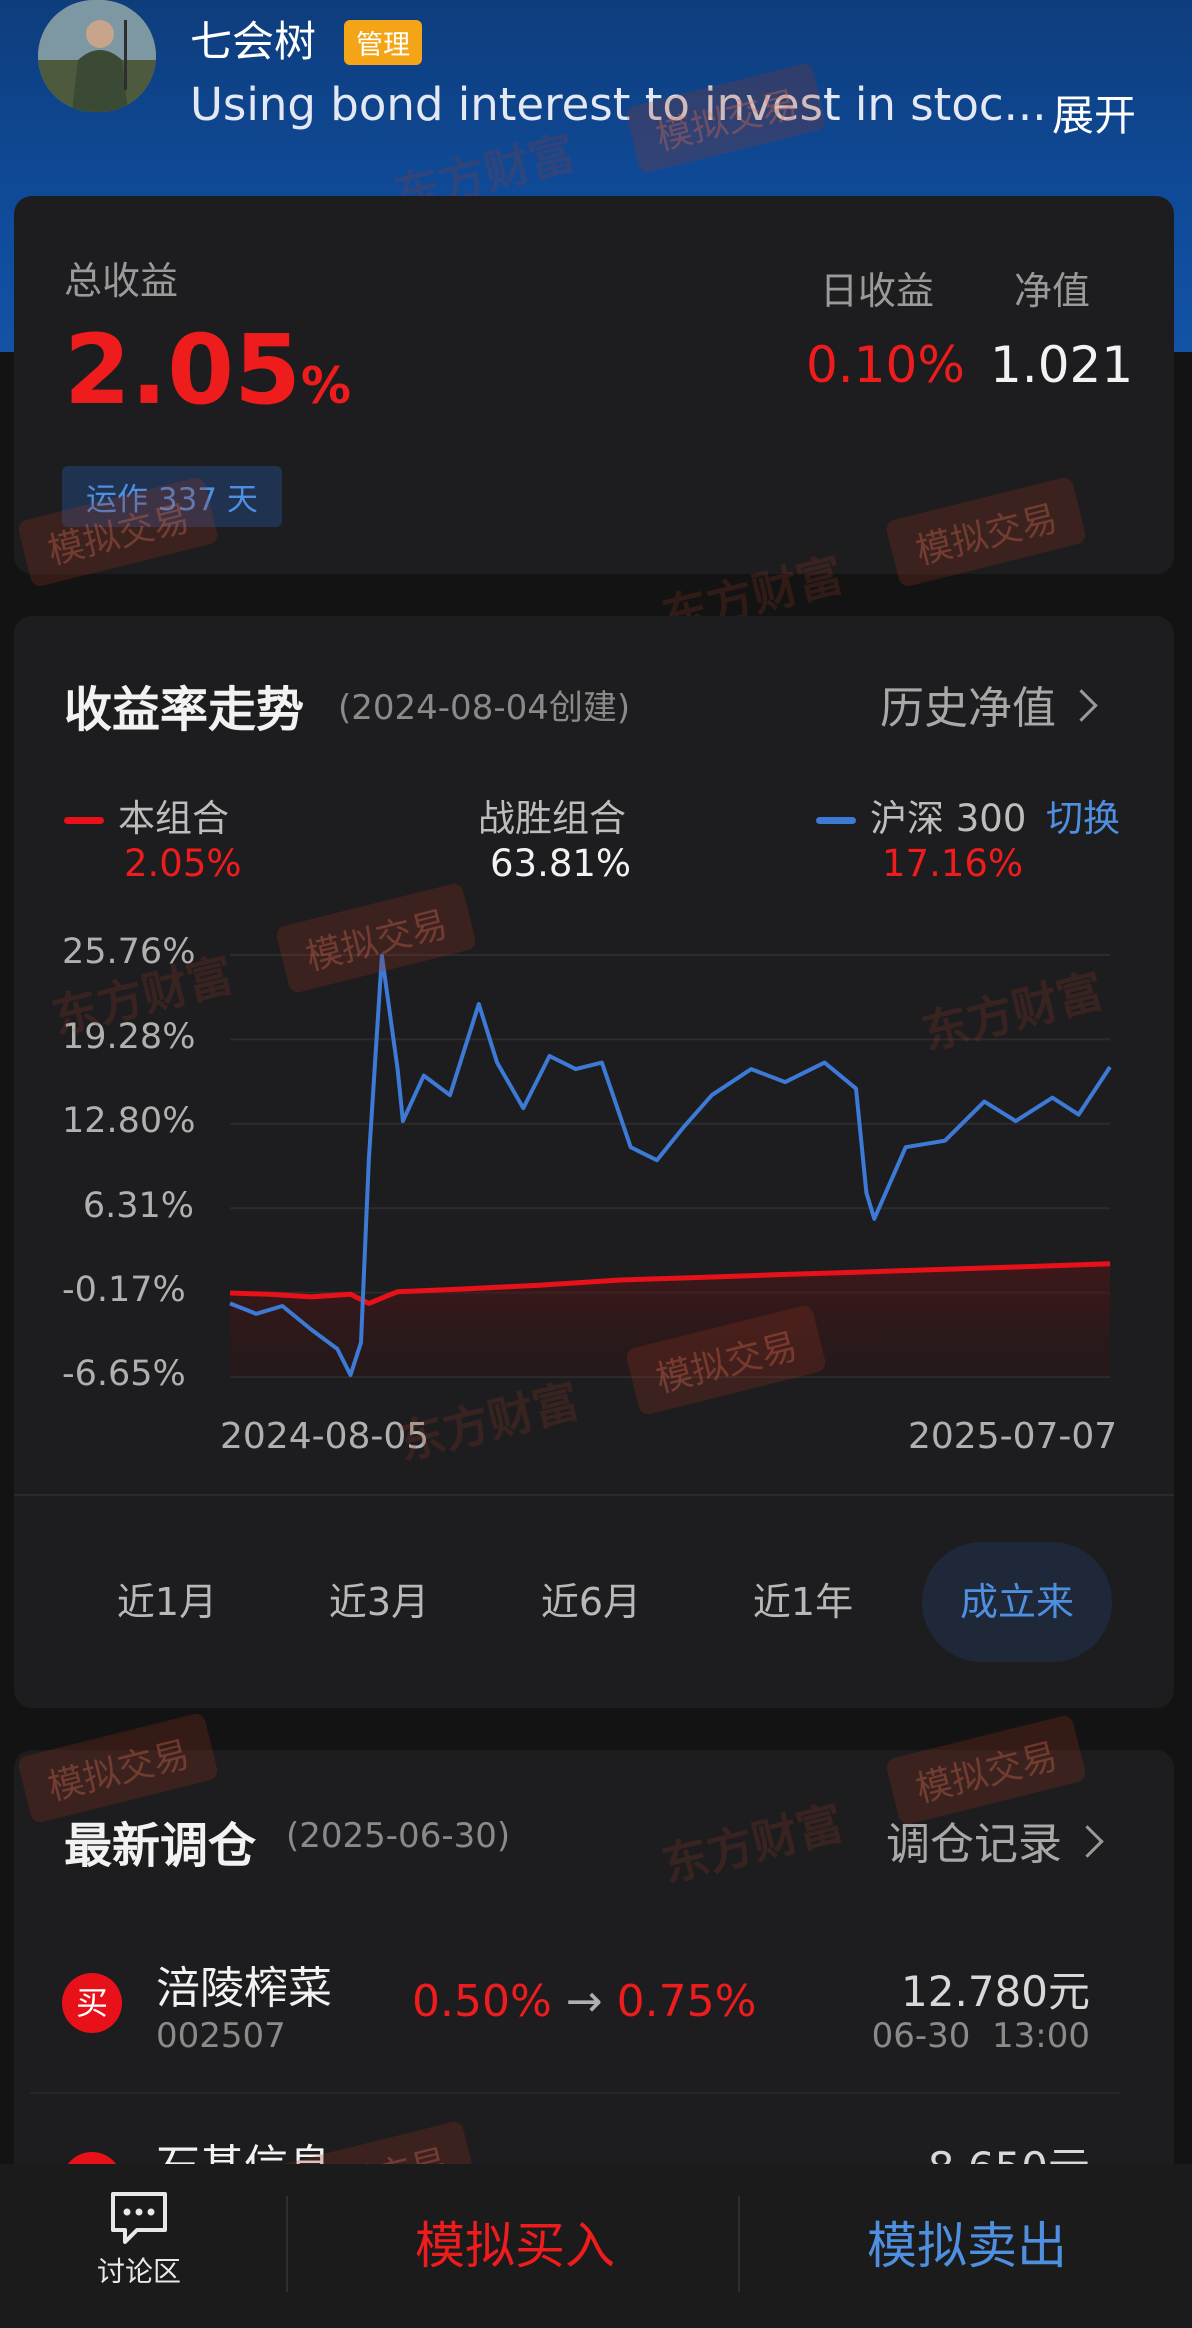 Image resolution: width=1192 pixels, height=2328 pixels. I want to click on x-start-label: 2024-08-05, so click(325, 1436).